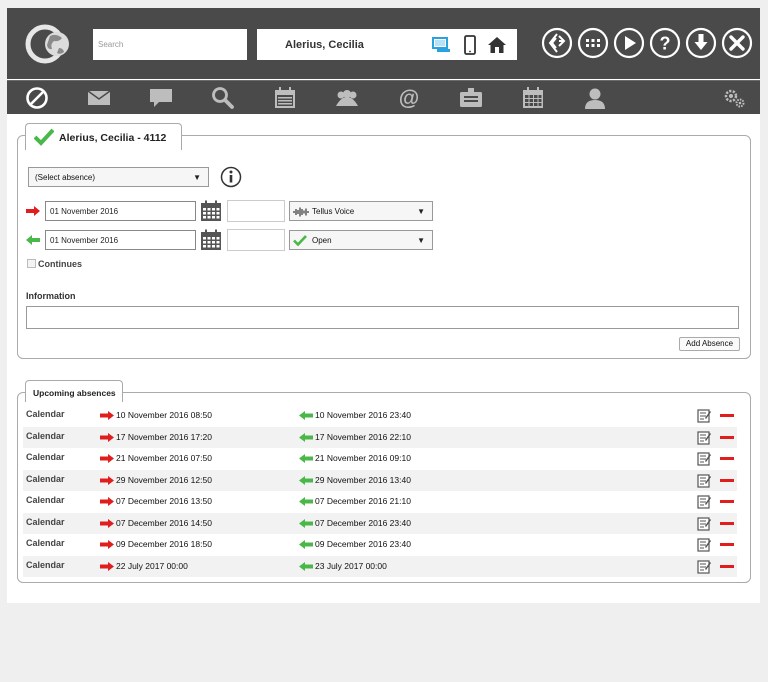 This screenshot has width=768, height=682. Describe the element at coordinates (164, 544) in the screenshot. I see `absence-start: 09 December 2016 18:50` at that location.